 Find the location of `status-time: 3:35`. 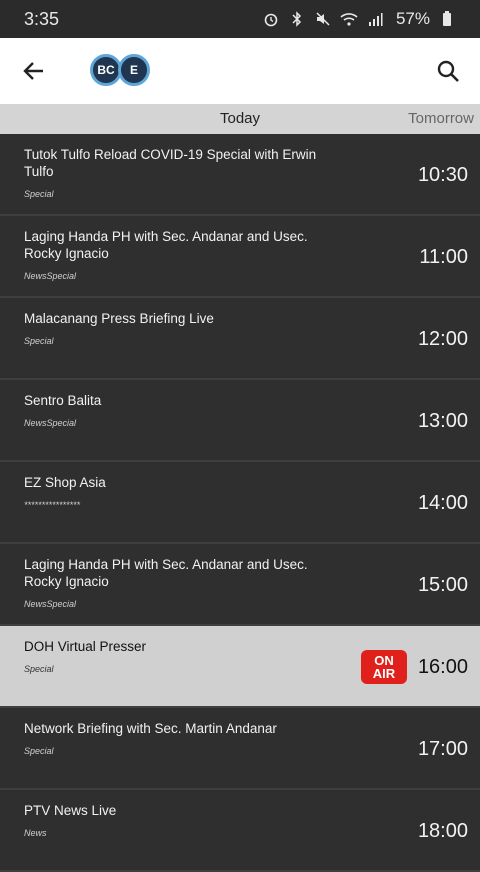

status-time: 3:35 is located at coordinates (42, 18).